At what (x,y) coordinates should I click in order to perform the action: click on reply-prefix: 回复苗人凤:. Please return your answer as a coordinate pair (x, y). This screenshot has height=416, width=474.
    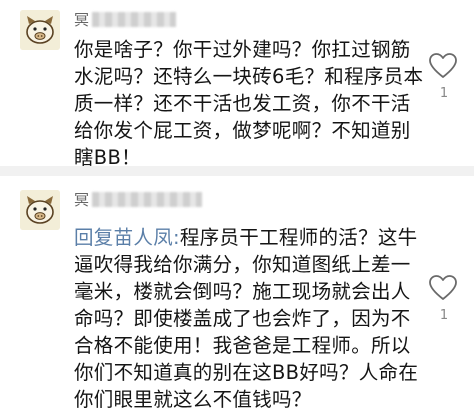
    Looking at the image, I should click on (127, 237).